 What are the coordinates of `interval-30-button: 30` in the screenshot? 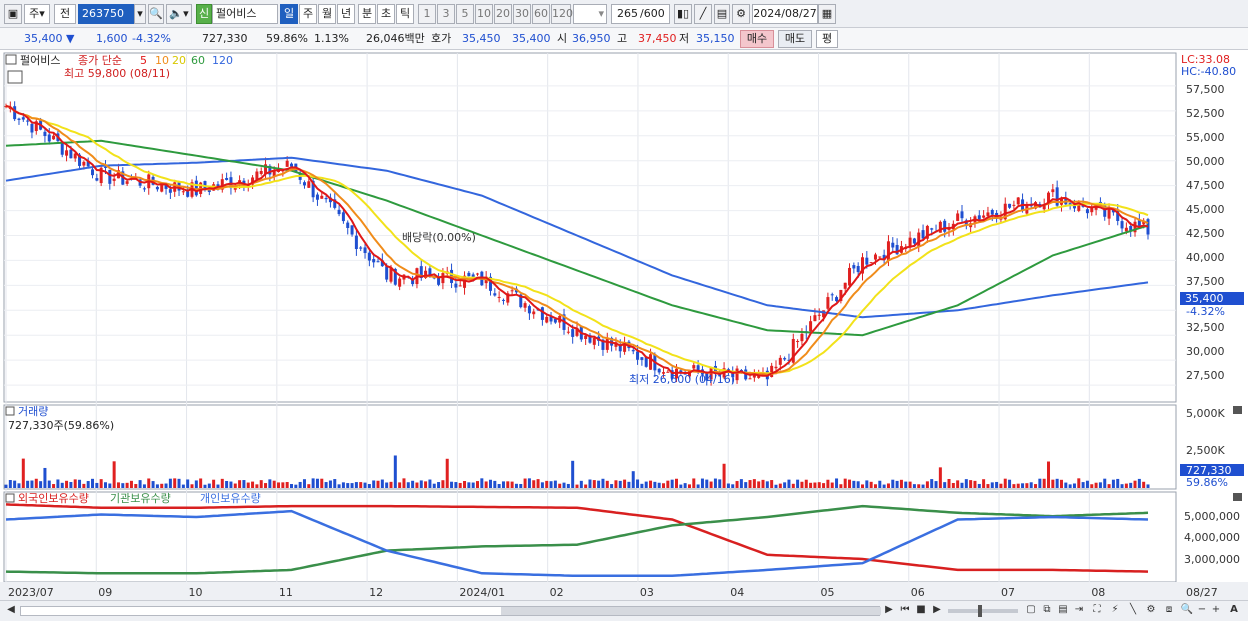 It's located at (522, 14).